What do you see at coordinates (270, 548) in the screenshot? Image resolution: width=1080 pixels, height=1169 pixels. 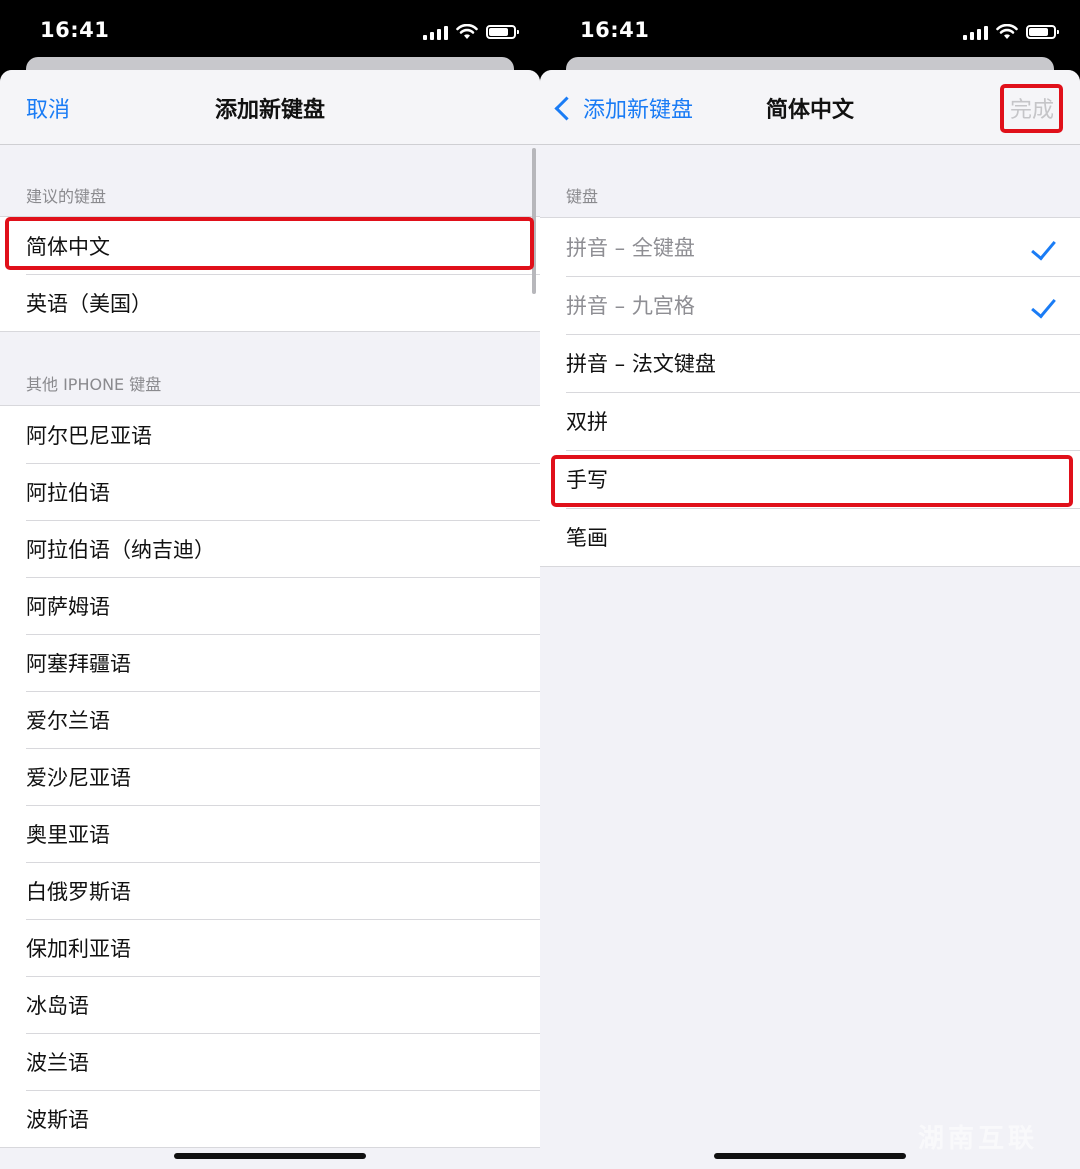 I see `list-item: 阿拉伯语（纳吉迪）` at bounding box center [270, 548].